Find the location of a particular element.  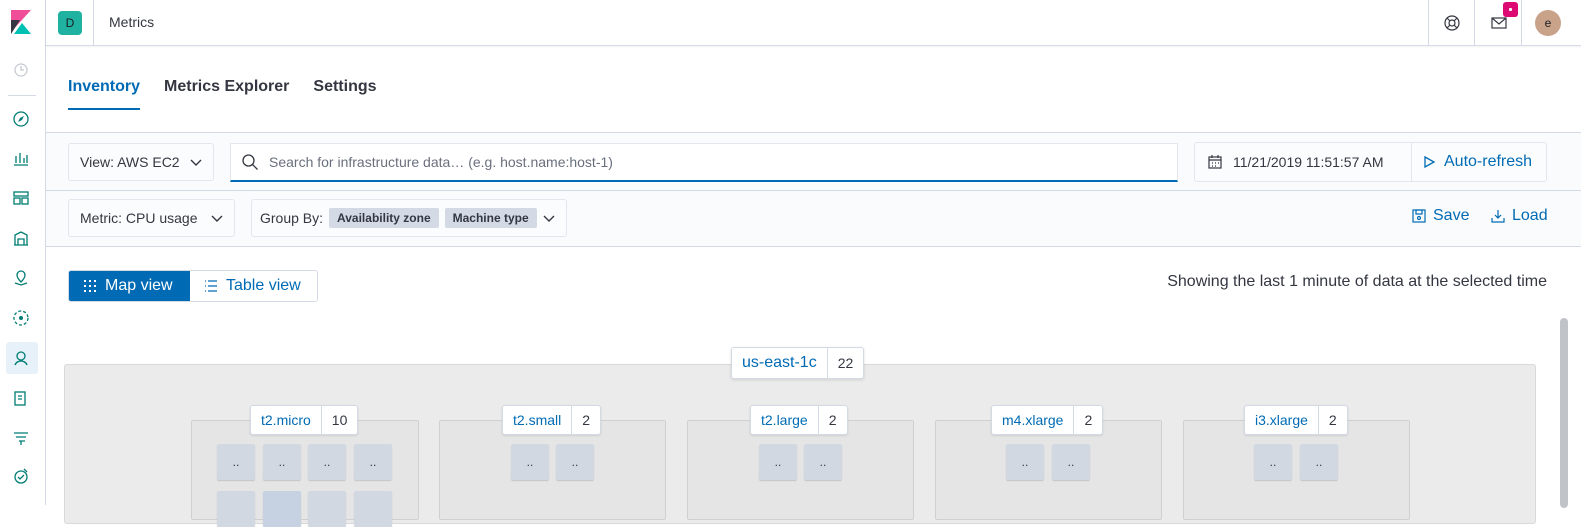

save-icon is located at coordinates (1419, 216).